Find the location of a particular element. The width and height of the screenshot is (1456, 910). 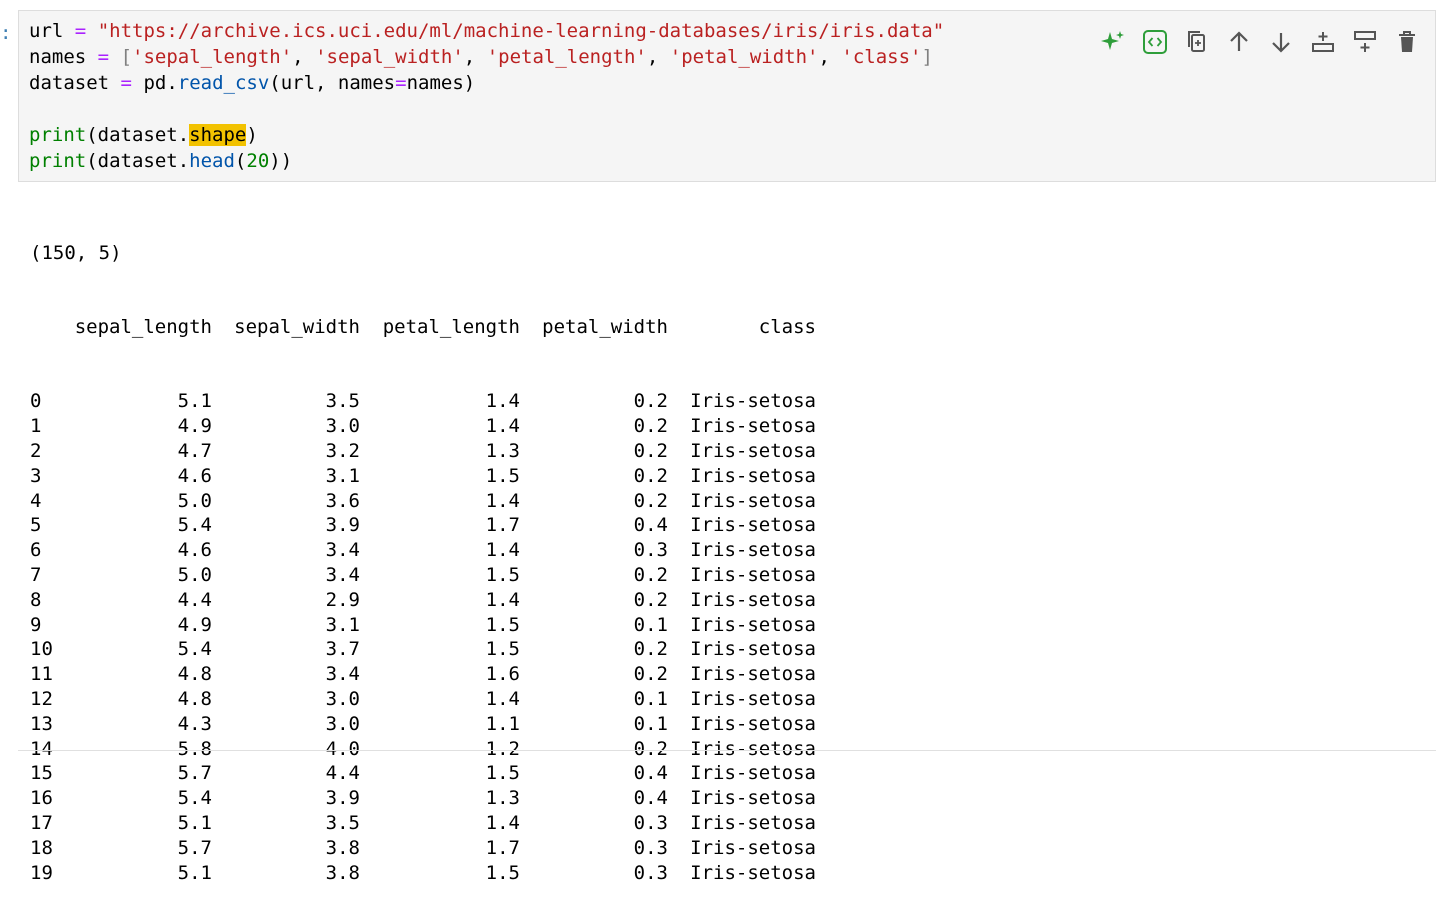

row-index: 17 is located at coordinates (41, 822).